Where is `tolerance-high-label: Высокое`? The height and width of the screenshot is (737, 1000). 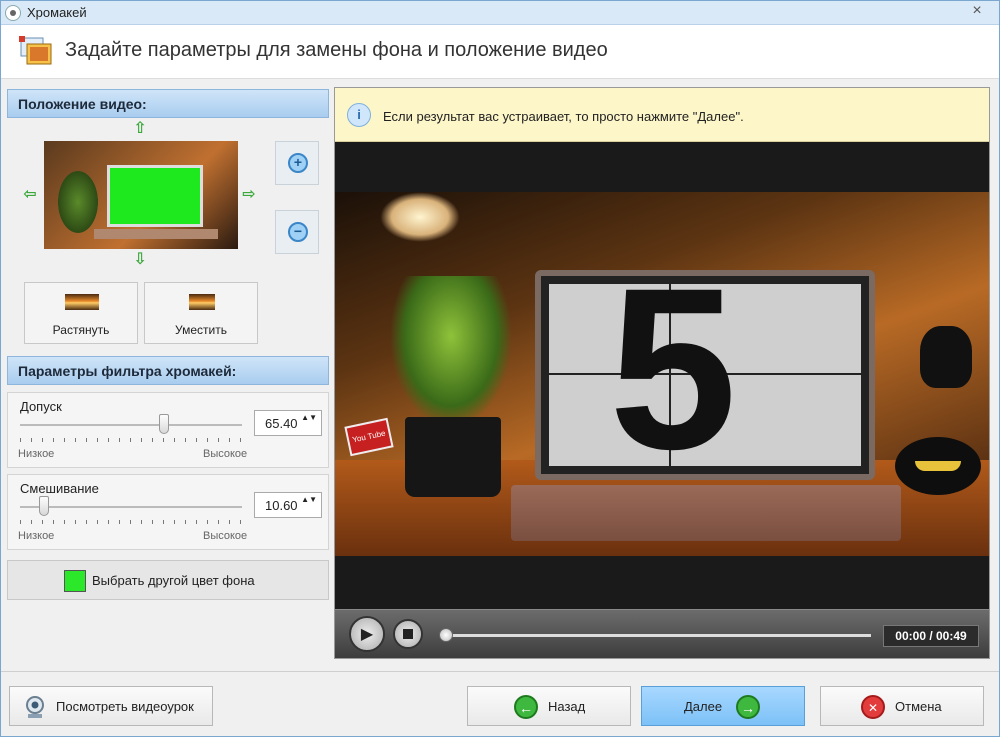 tolerance-high-label: Высокое is located at coordinates (225, 454).